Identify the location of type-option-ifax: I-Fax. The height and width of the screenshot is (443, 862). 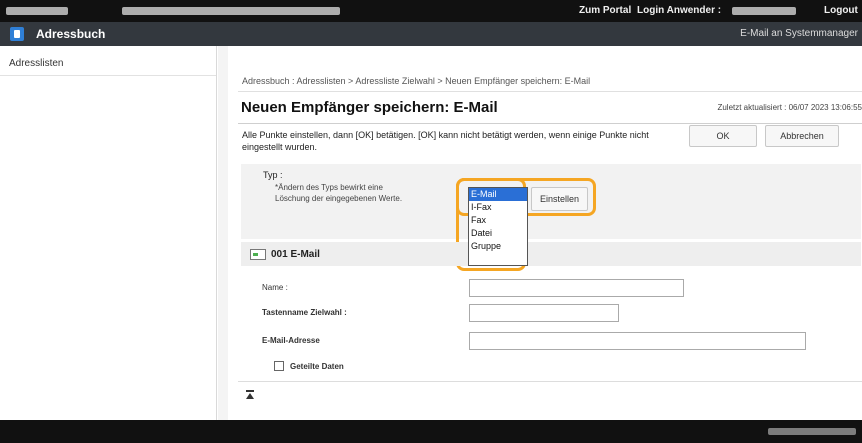
(498, 207).